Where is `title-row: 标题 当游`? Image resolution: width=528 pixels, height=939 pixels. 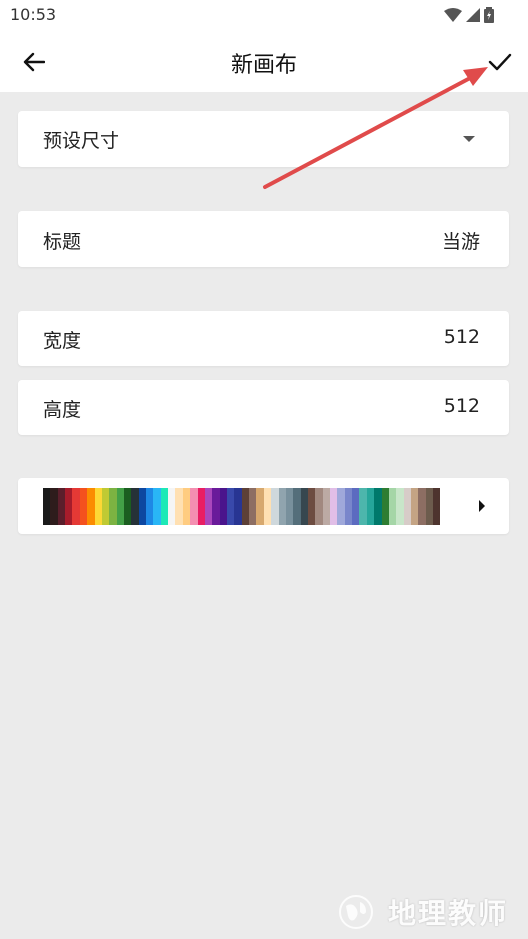 title-row: 标题 当游 is located at coordinates (263, 239).